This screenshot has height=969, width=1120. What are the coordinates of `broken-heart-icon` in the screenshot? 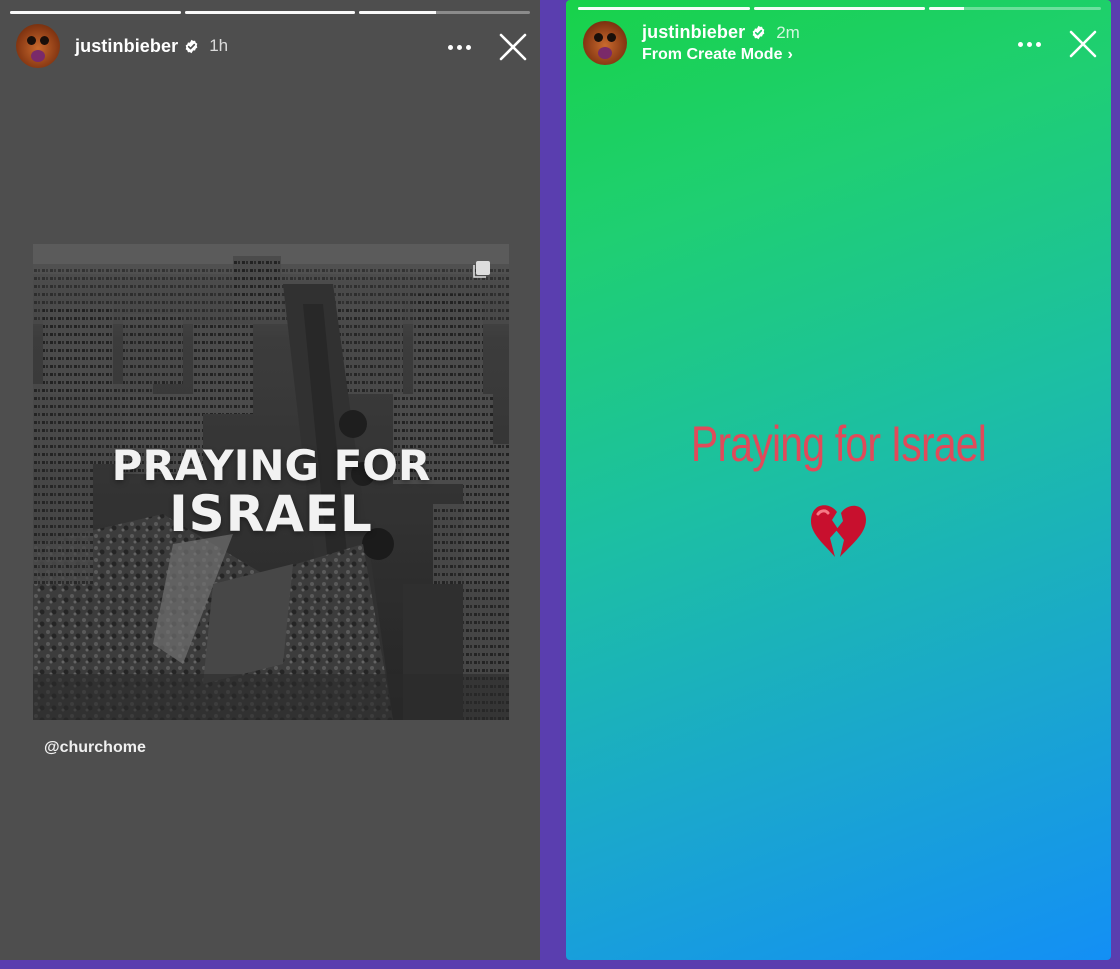 It's located at (838, 531).